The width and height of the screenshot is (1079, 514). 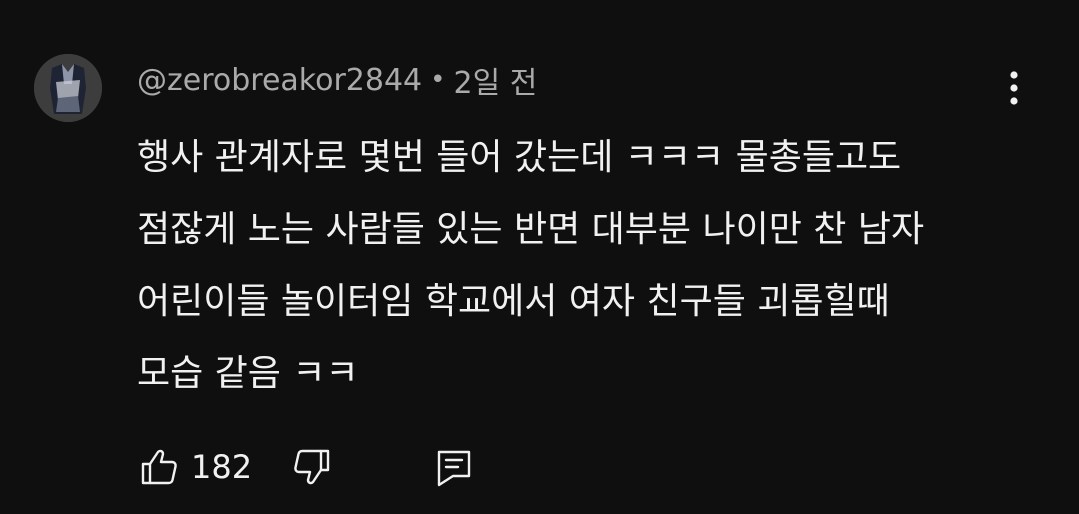 I want to click on comment-text-line: 모습 같음 ㅋㅋ, so click(x=248, y=373).